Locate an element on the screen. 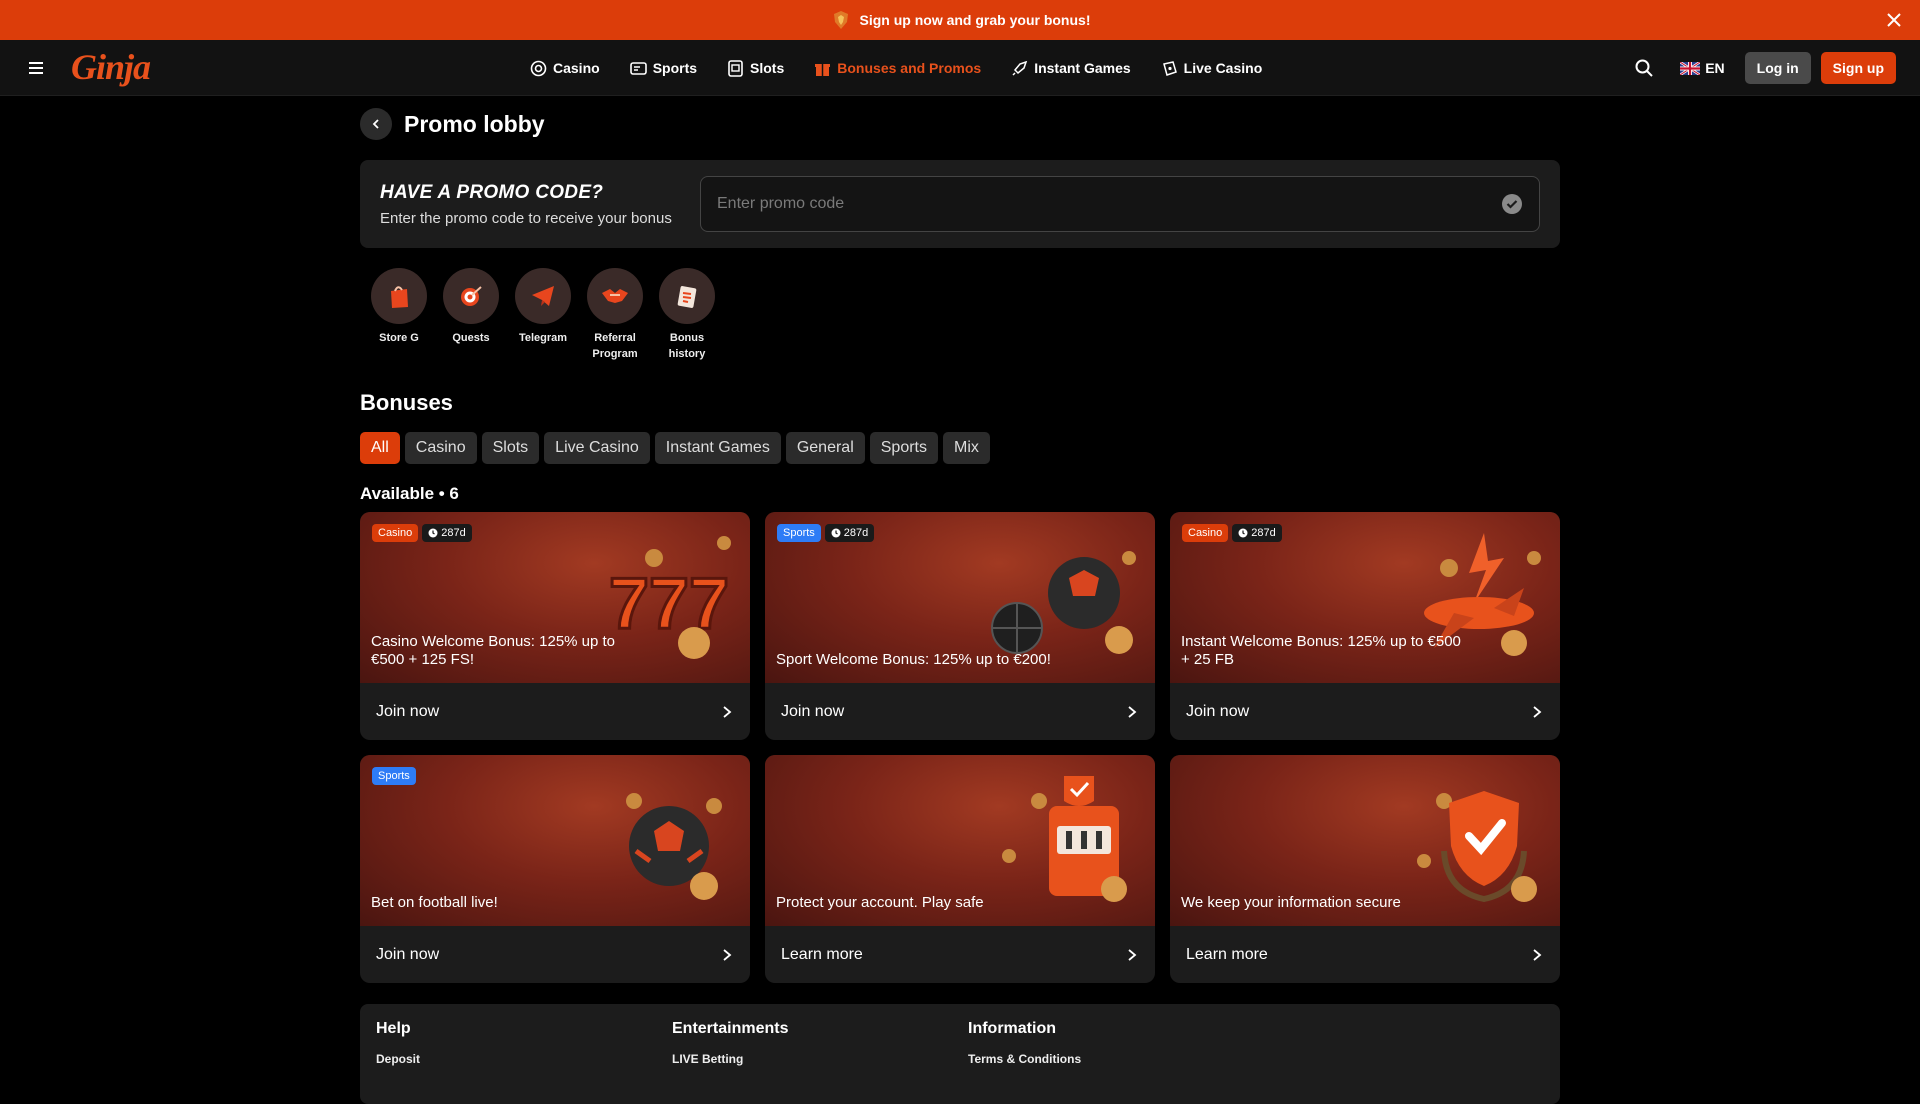 This screenshot has height=1104, width=1920. bonus-card-image: Protect your account. Play safe is located at coordinates (960, 840).